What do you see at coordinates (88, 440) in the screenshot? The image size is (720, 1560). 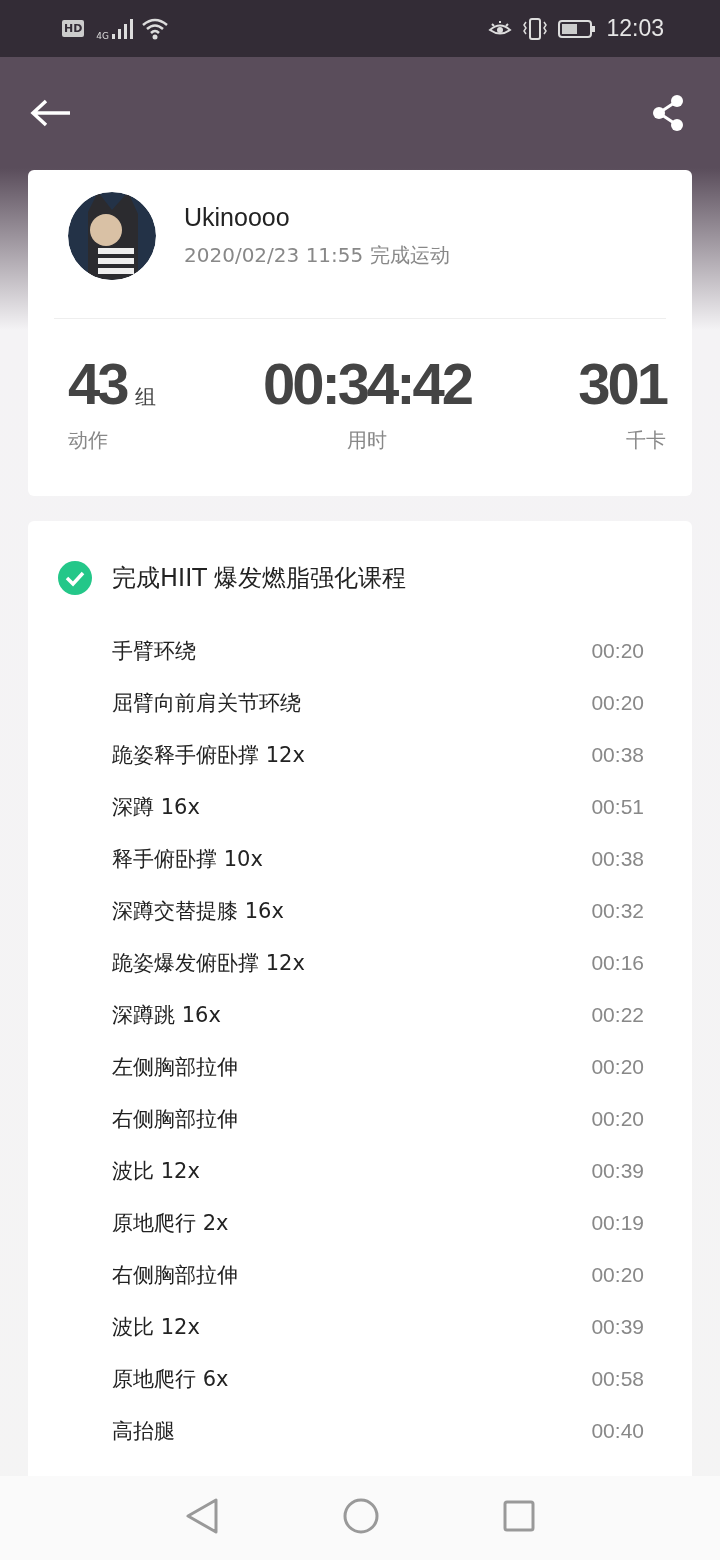 I see `stat-label: 动作` at bounding box center [88, 440].